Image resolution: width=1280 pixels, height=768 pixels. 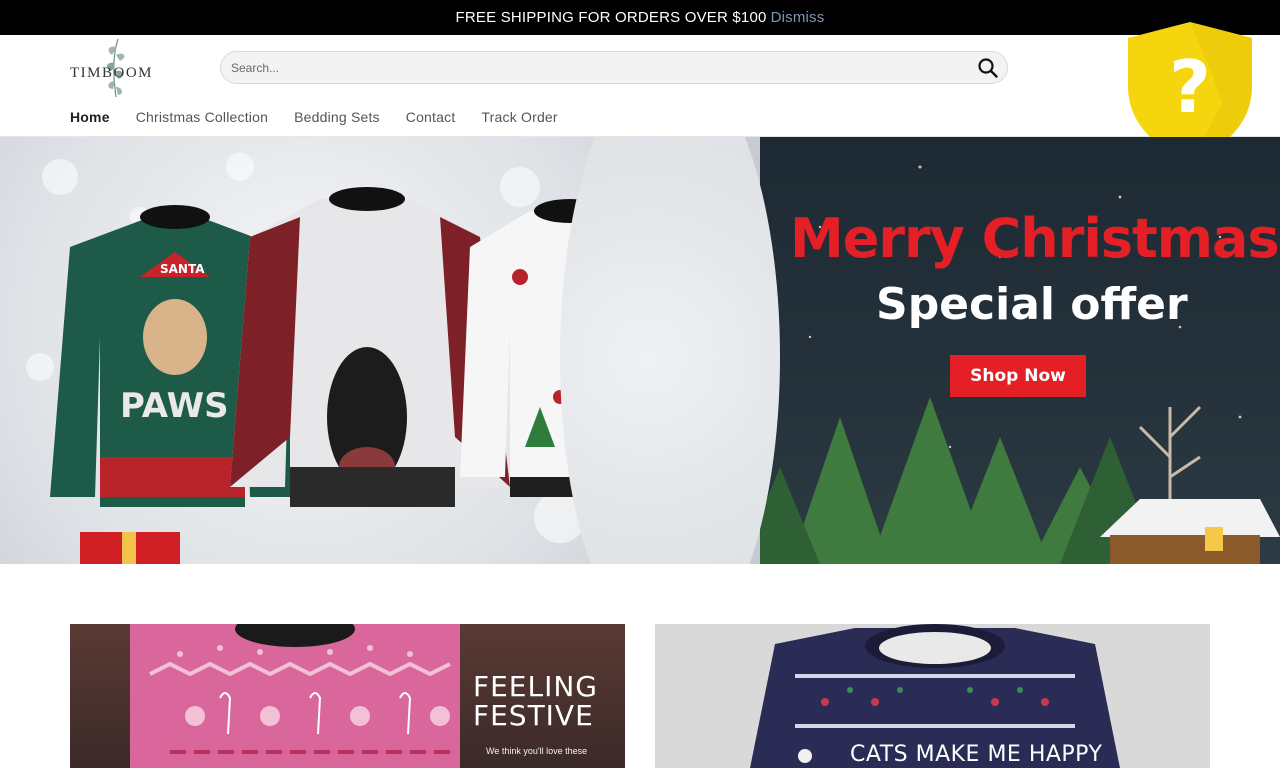 What do you see at coordinates (202, 117) in the screenshot?
I see `nav-item-christmas-collection: Christmas Collection` at bounding box center [202, 117].